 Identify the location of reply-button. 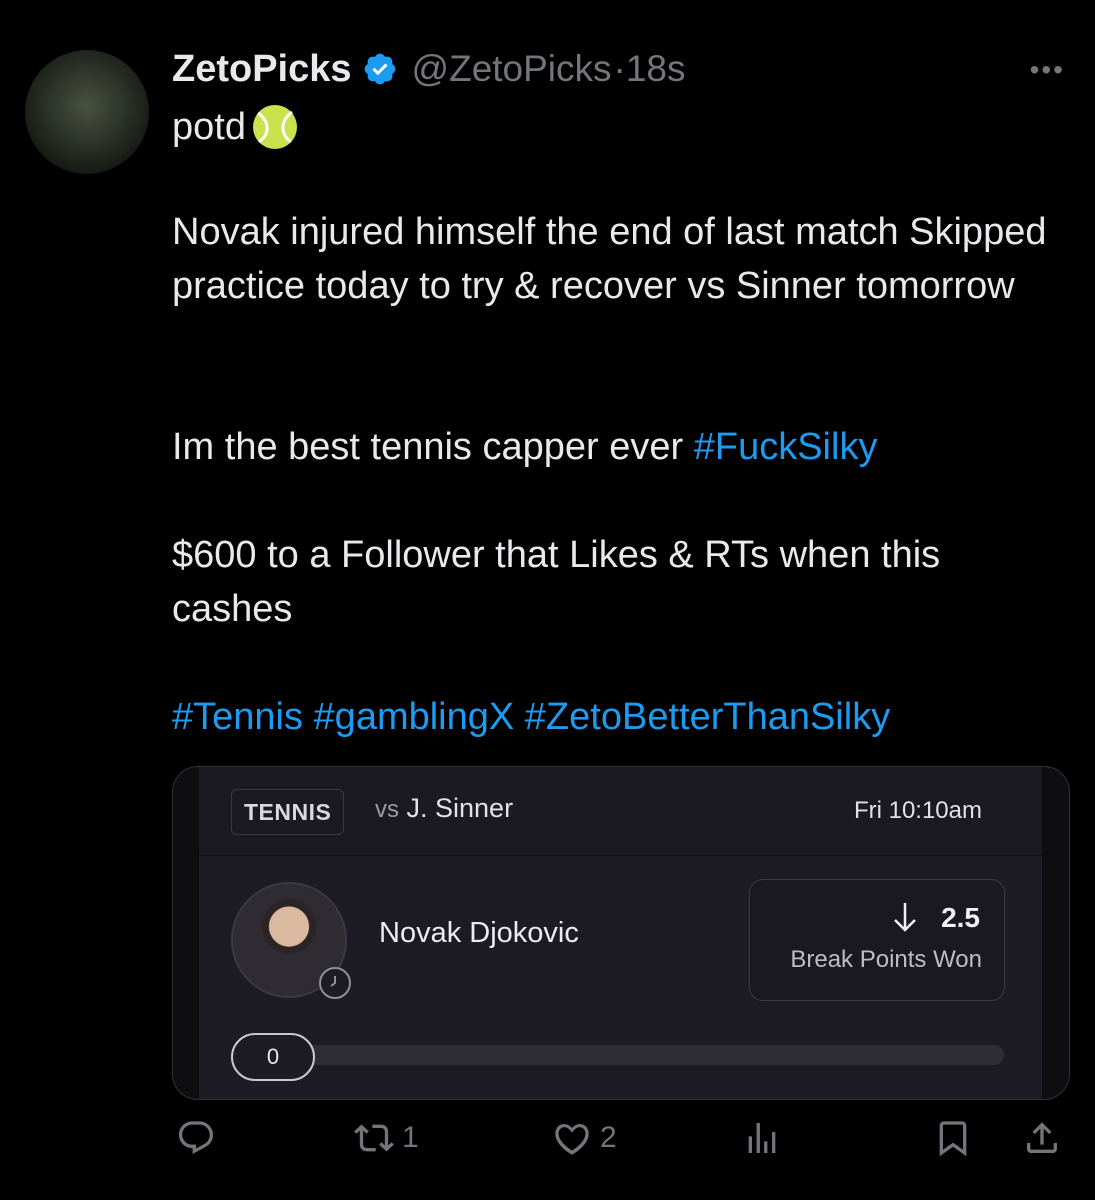
(200, 1138).